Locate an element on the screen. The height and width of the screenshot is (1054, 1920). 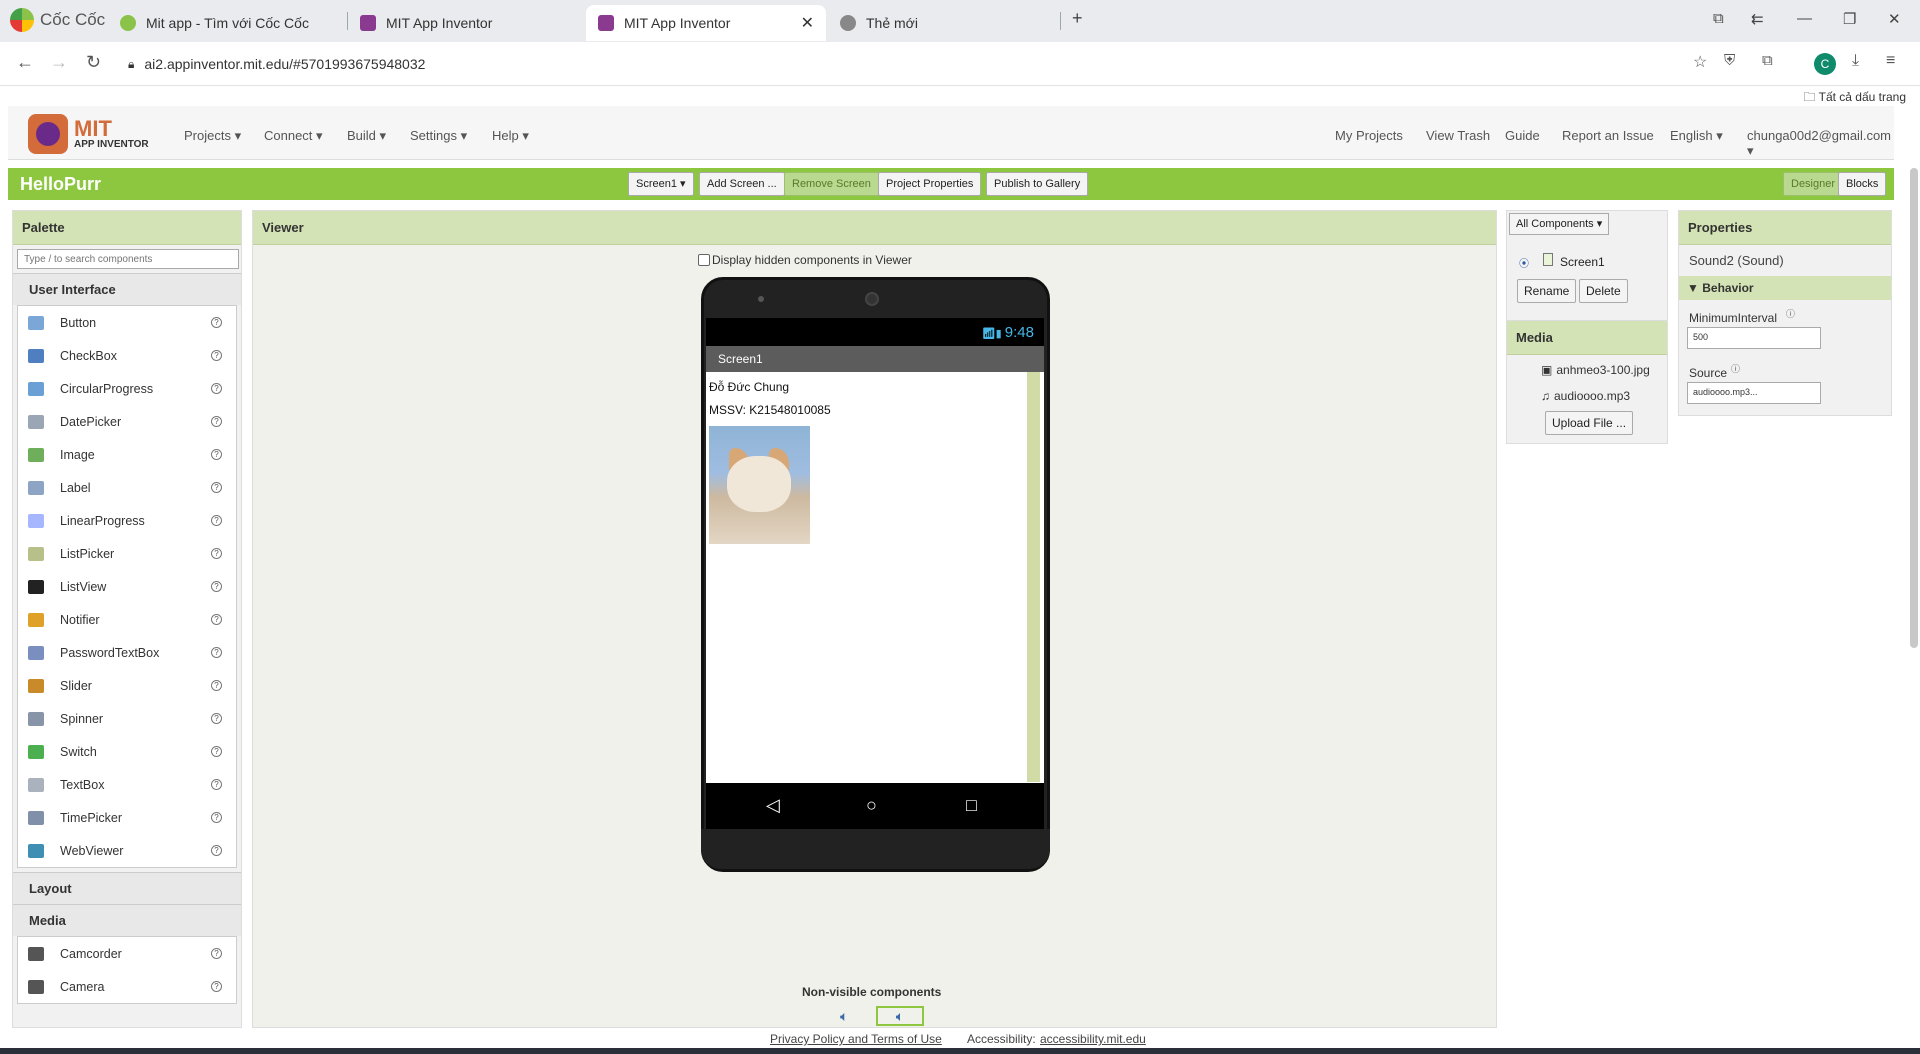
label-name: Đỗ Đức Chung is located at coordinates (749, 387).